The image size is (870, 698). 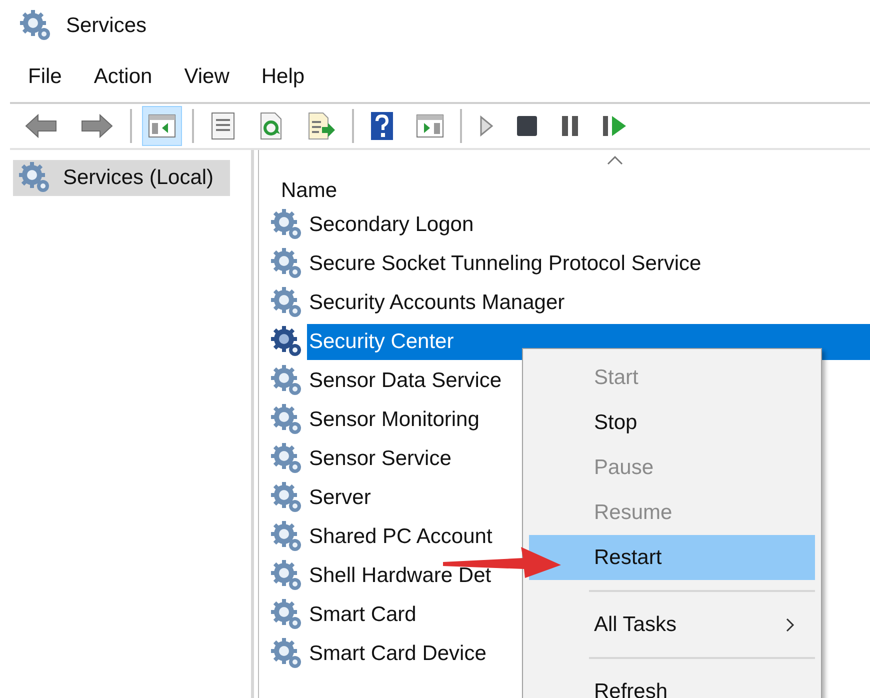 I want to click on service-name: Secure Socket Tunneling Protocol Service, so click(x=588, y=264).